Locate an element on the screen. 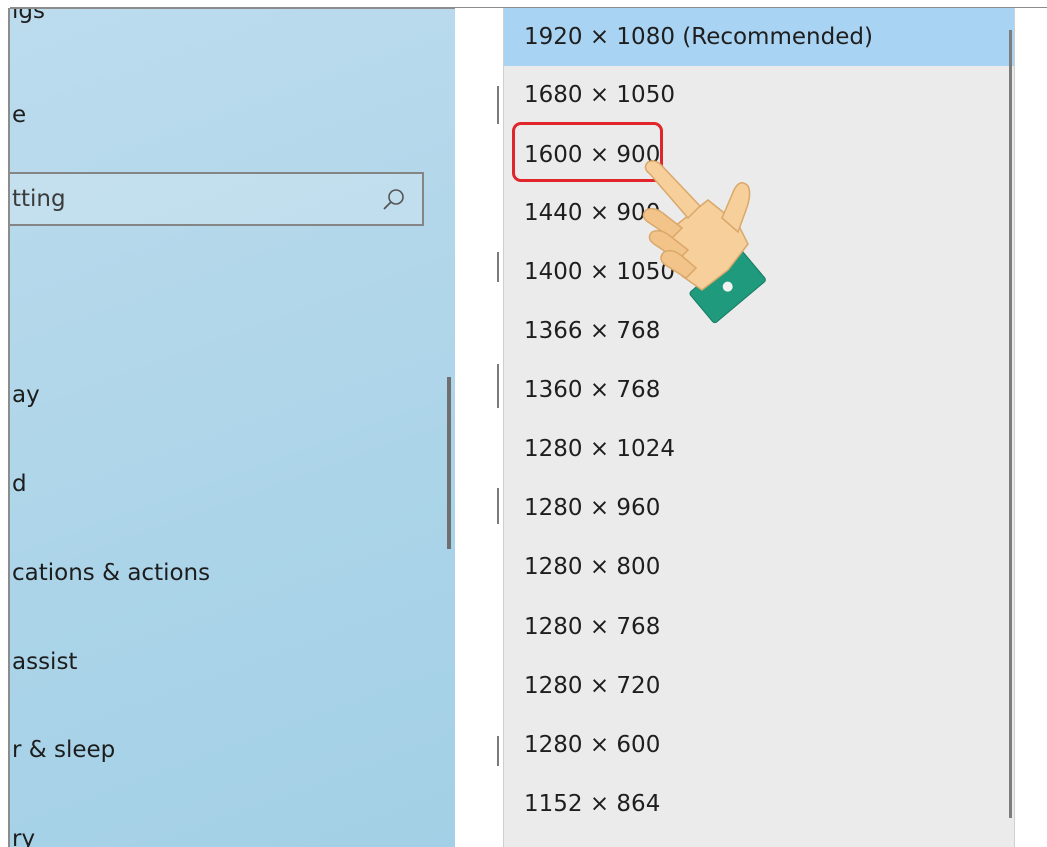 This screenshot has width=1047, height=847. resolution-option: 1680 × 1050 is located at coordinates (759, 95).